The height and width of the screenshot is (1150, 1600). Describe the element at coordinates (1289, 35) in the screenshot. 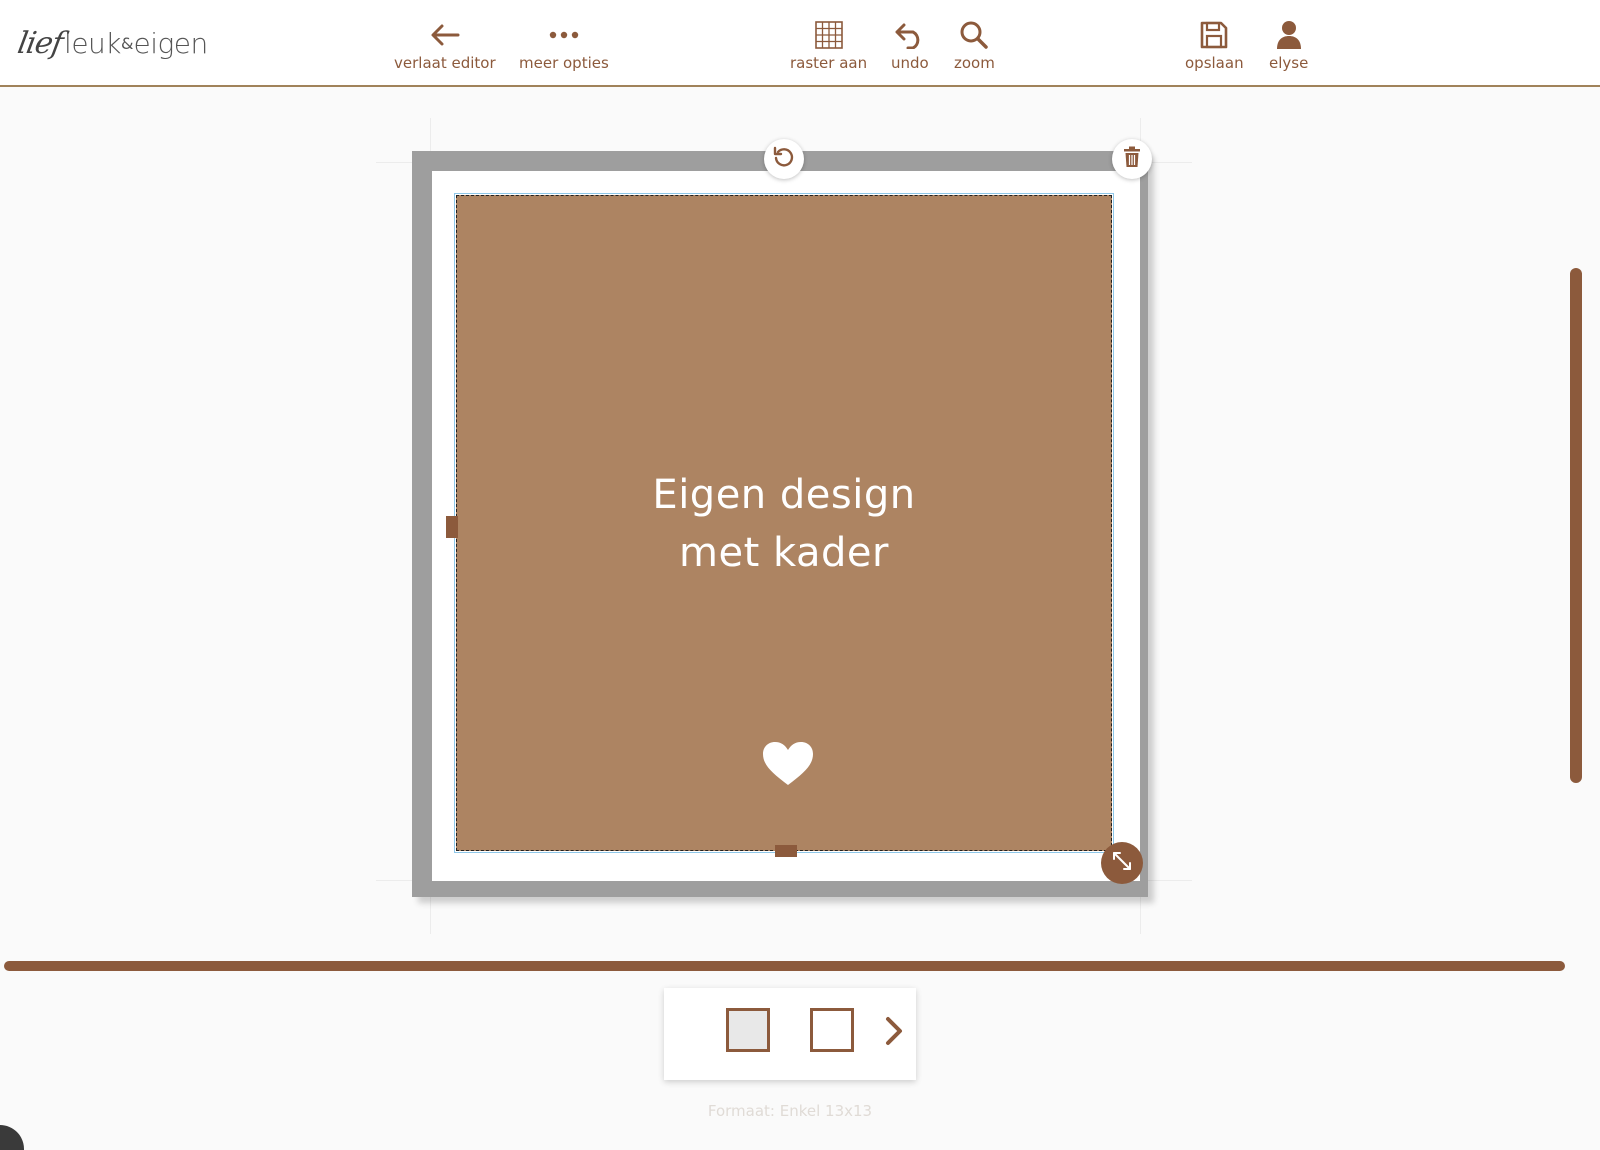

I see `user-icon` at that location.